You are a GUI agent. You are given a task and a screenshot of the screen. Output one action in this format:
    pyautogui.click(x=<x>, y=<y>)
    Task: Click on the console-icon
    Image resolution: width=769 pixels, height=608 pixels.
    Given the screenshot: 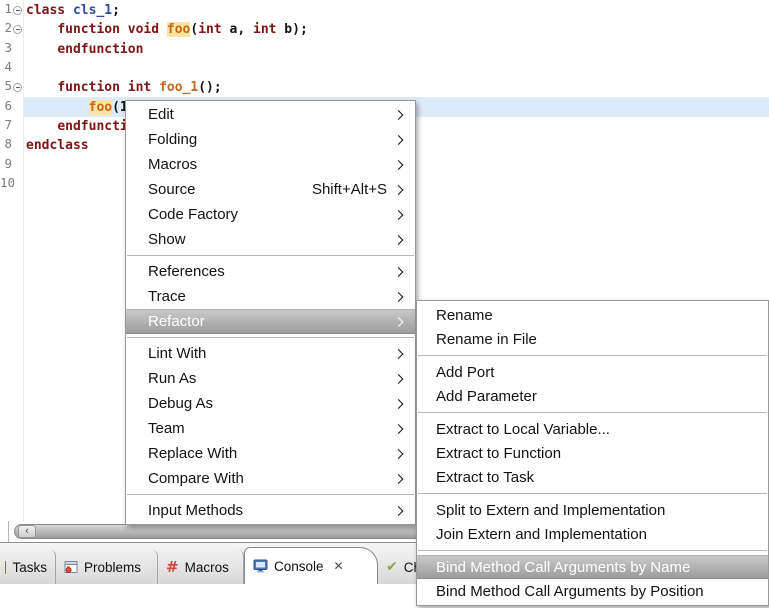 What is the action you would take?
    pyautogui.click(x=260, y=566)
    